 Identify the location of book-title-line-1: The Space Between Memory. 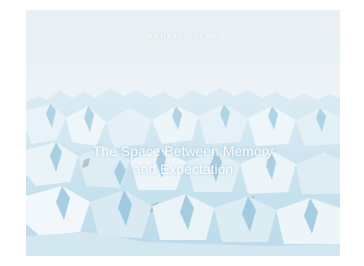
(183, 151).